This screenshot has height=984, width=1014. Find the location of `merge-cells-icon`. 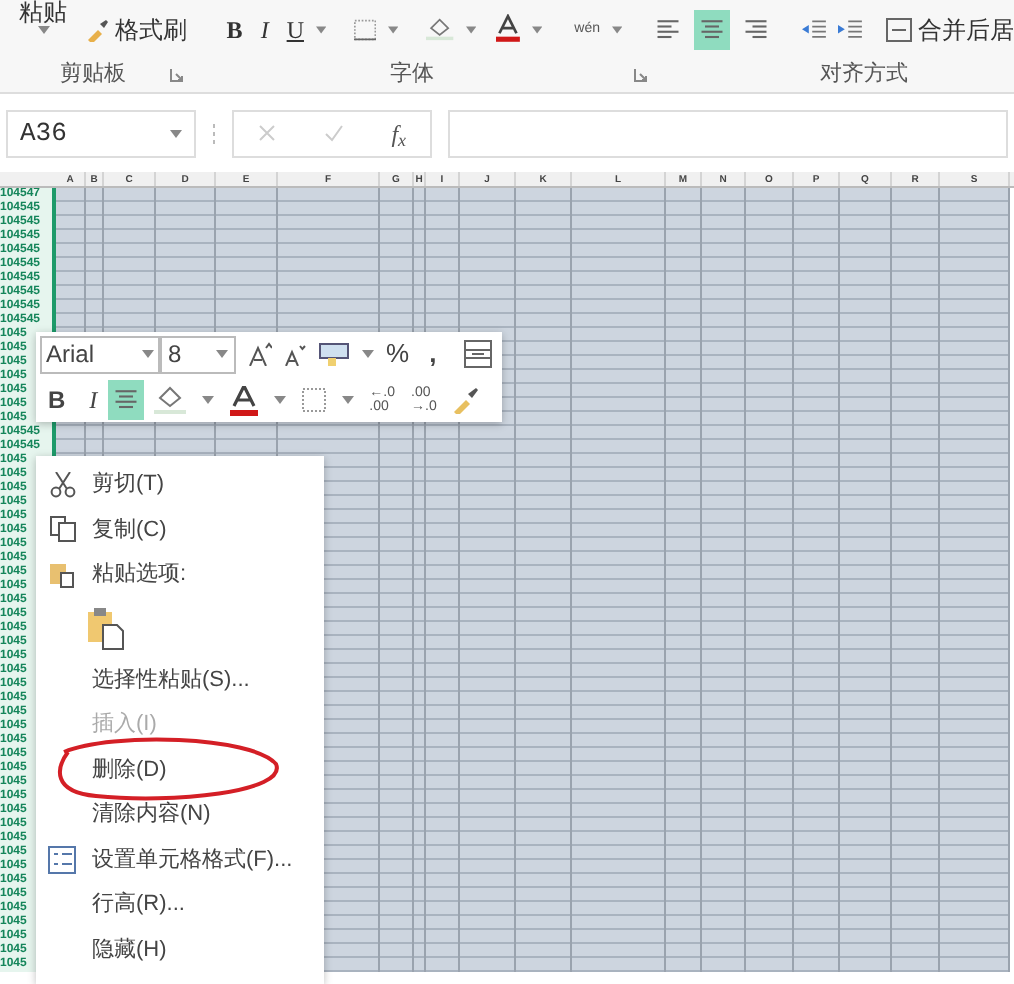

merge-cells-icon is located at coordinates (899, 29).